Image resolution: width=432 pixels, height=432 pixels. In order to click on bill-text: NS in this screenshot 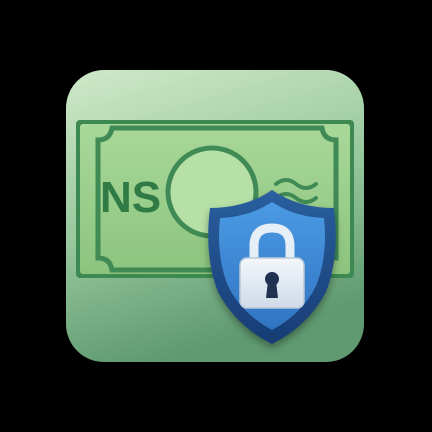, I will do `click(130, 197)`.